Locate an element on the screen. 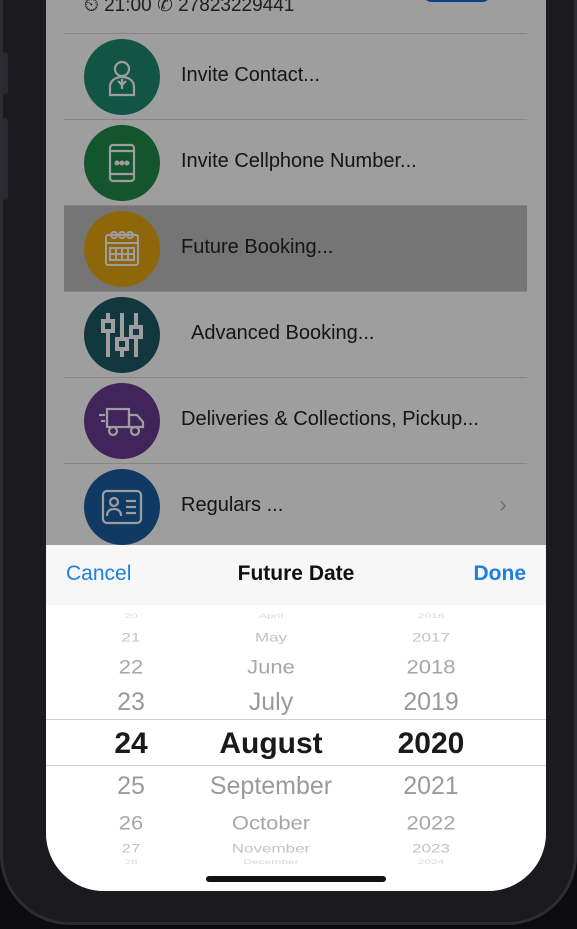 The image size is (577, 929). year-option: 2024 is located at coordinates (431, 862).